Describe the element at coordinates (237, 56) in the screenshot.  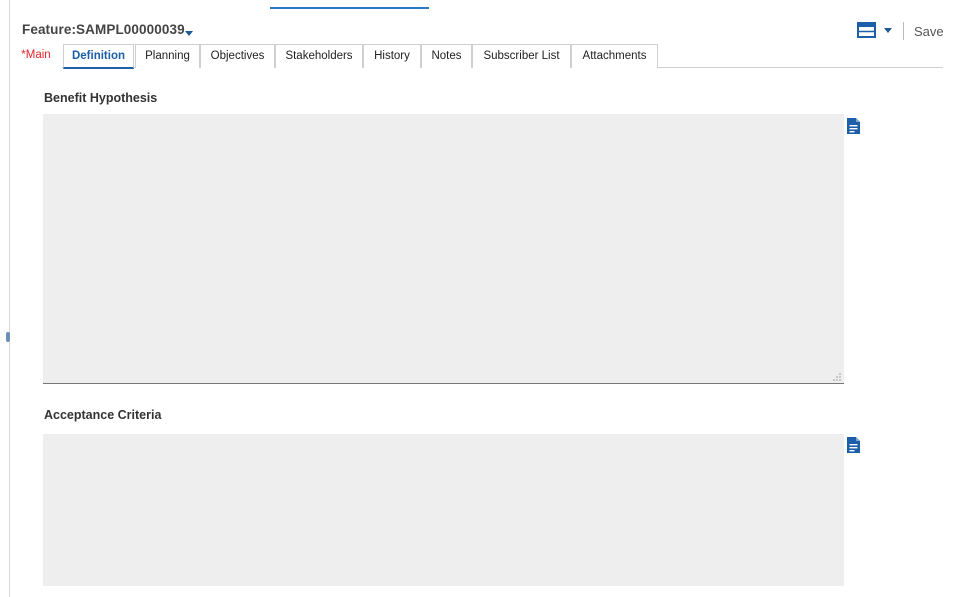
I see `tab-objectives: Objectives` at that location.